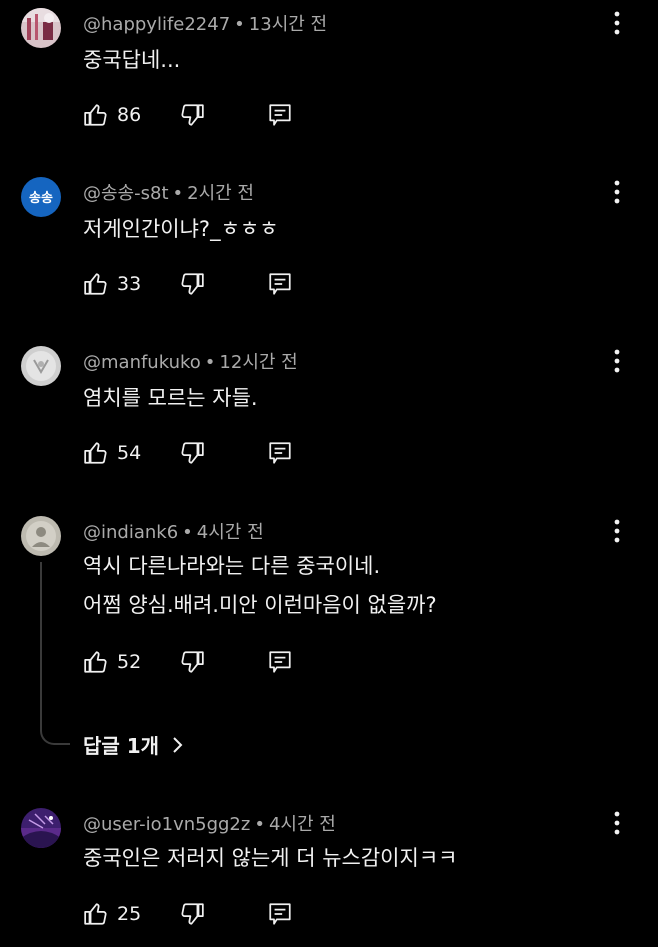  Describe the element at coordinates (55, 653) in the screenshot. I see `thread-connector-line` at that location.